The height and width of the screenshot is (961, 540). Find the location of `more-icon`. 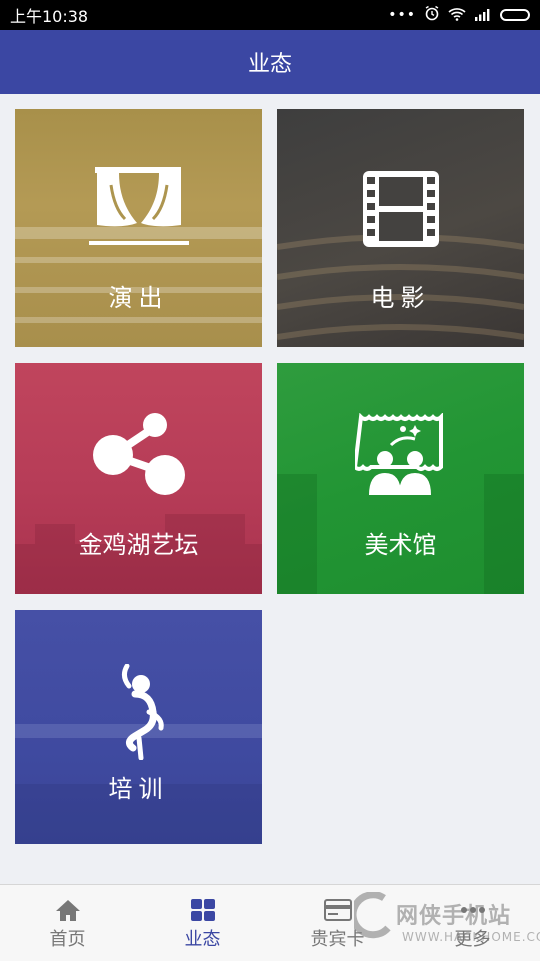

more-icon is located at coordinates (473, 910).